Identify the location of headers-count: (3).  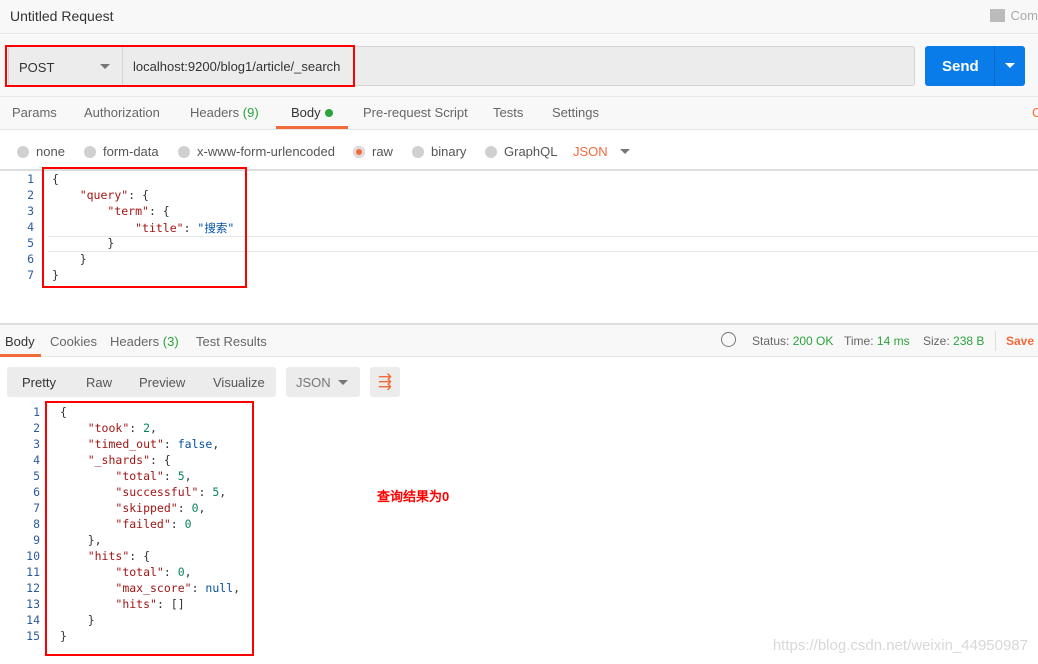
(170, 341).